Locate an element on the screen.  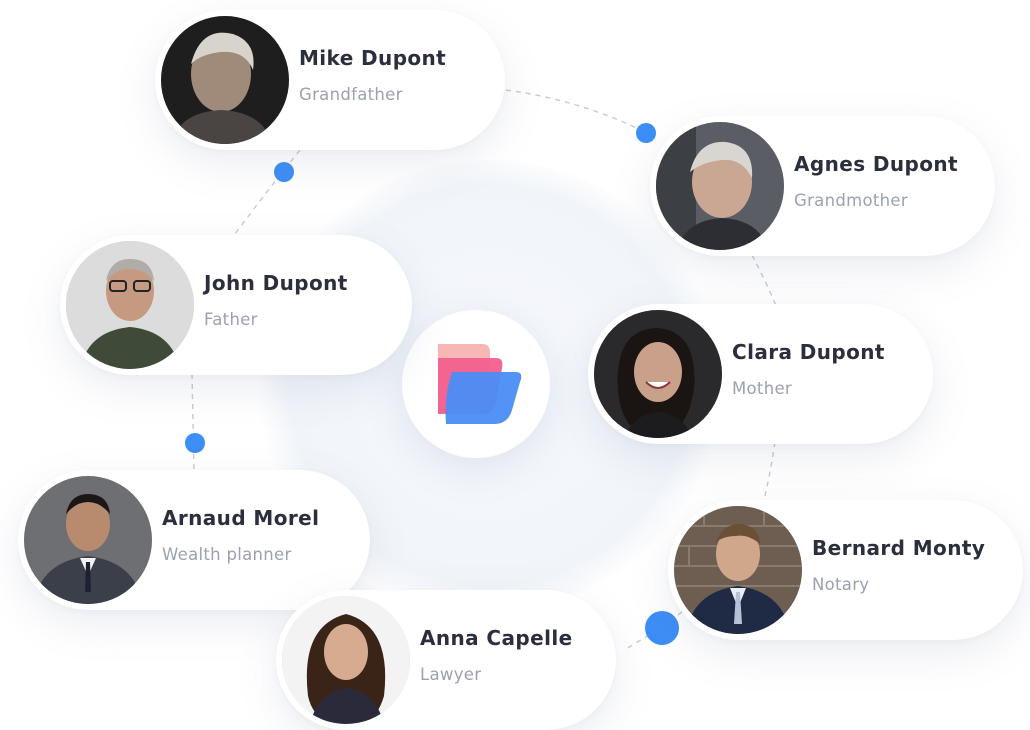
woman-with-long-hair-portrait-icon is located at coordinates (346, 660).